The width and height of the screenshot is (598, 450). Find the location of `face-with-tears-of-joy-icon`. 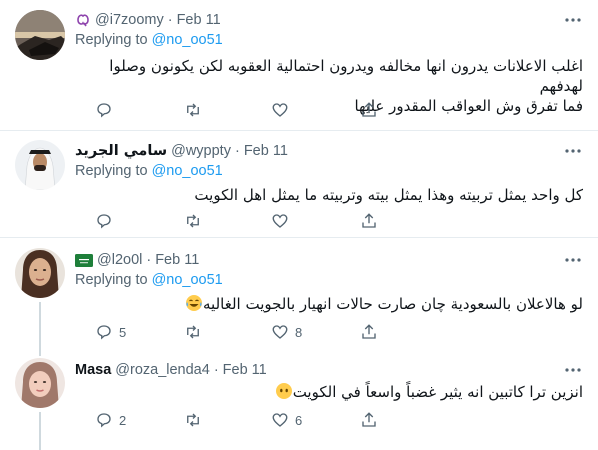

face-with-tears-of-joy-icon is located at coordinates (194, 305).